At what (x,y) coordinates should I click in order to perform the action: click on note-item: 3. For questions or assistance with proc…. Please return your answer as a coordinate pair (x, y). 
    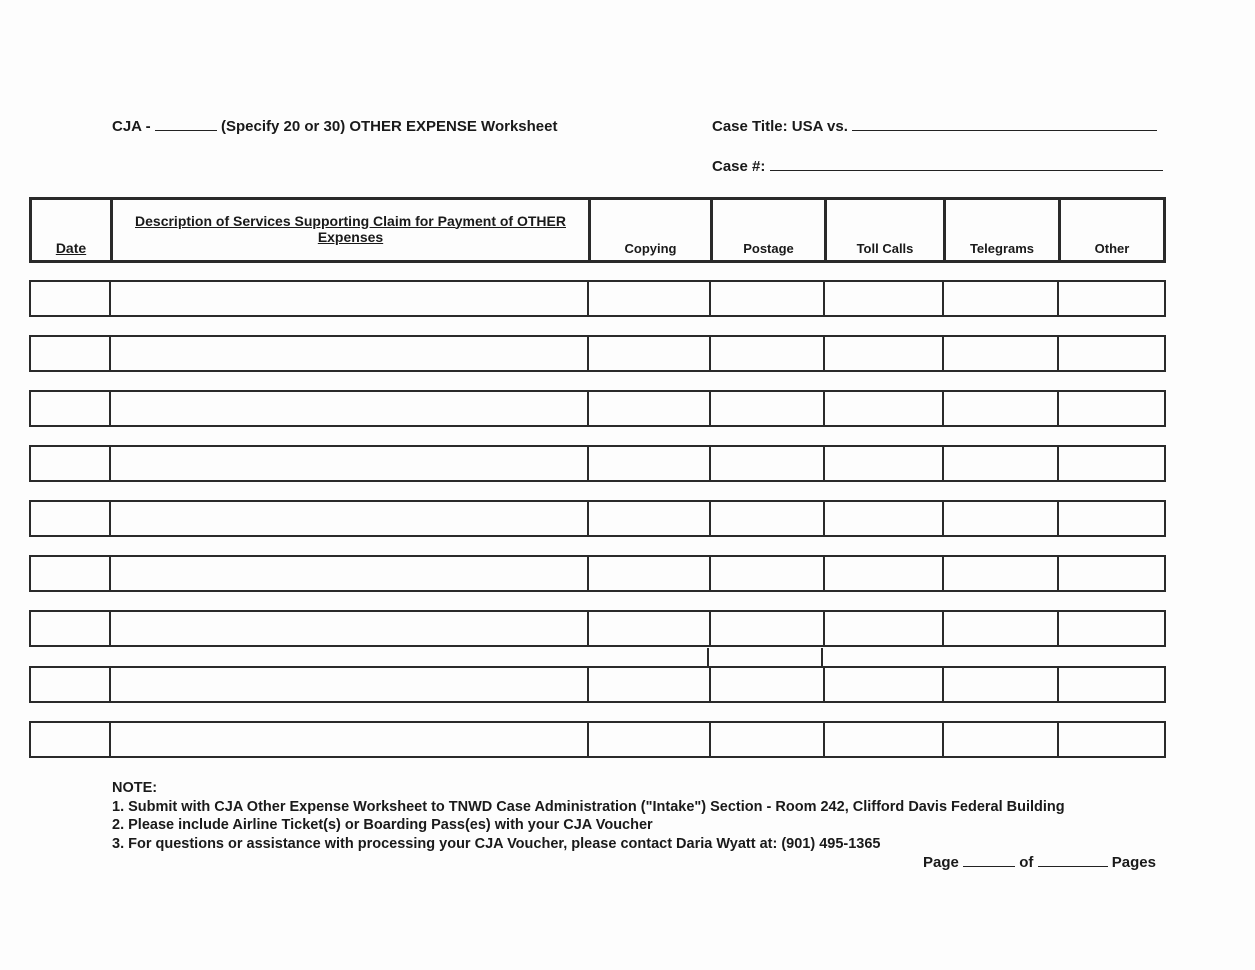
    Looking at the image, I should click on (496, 843).